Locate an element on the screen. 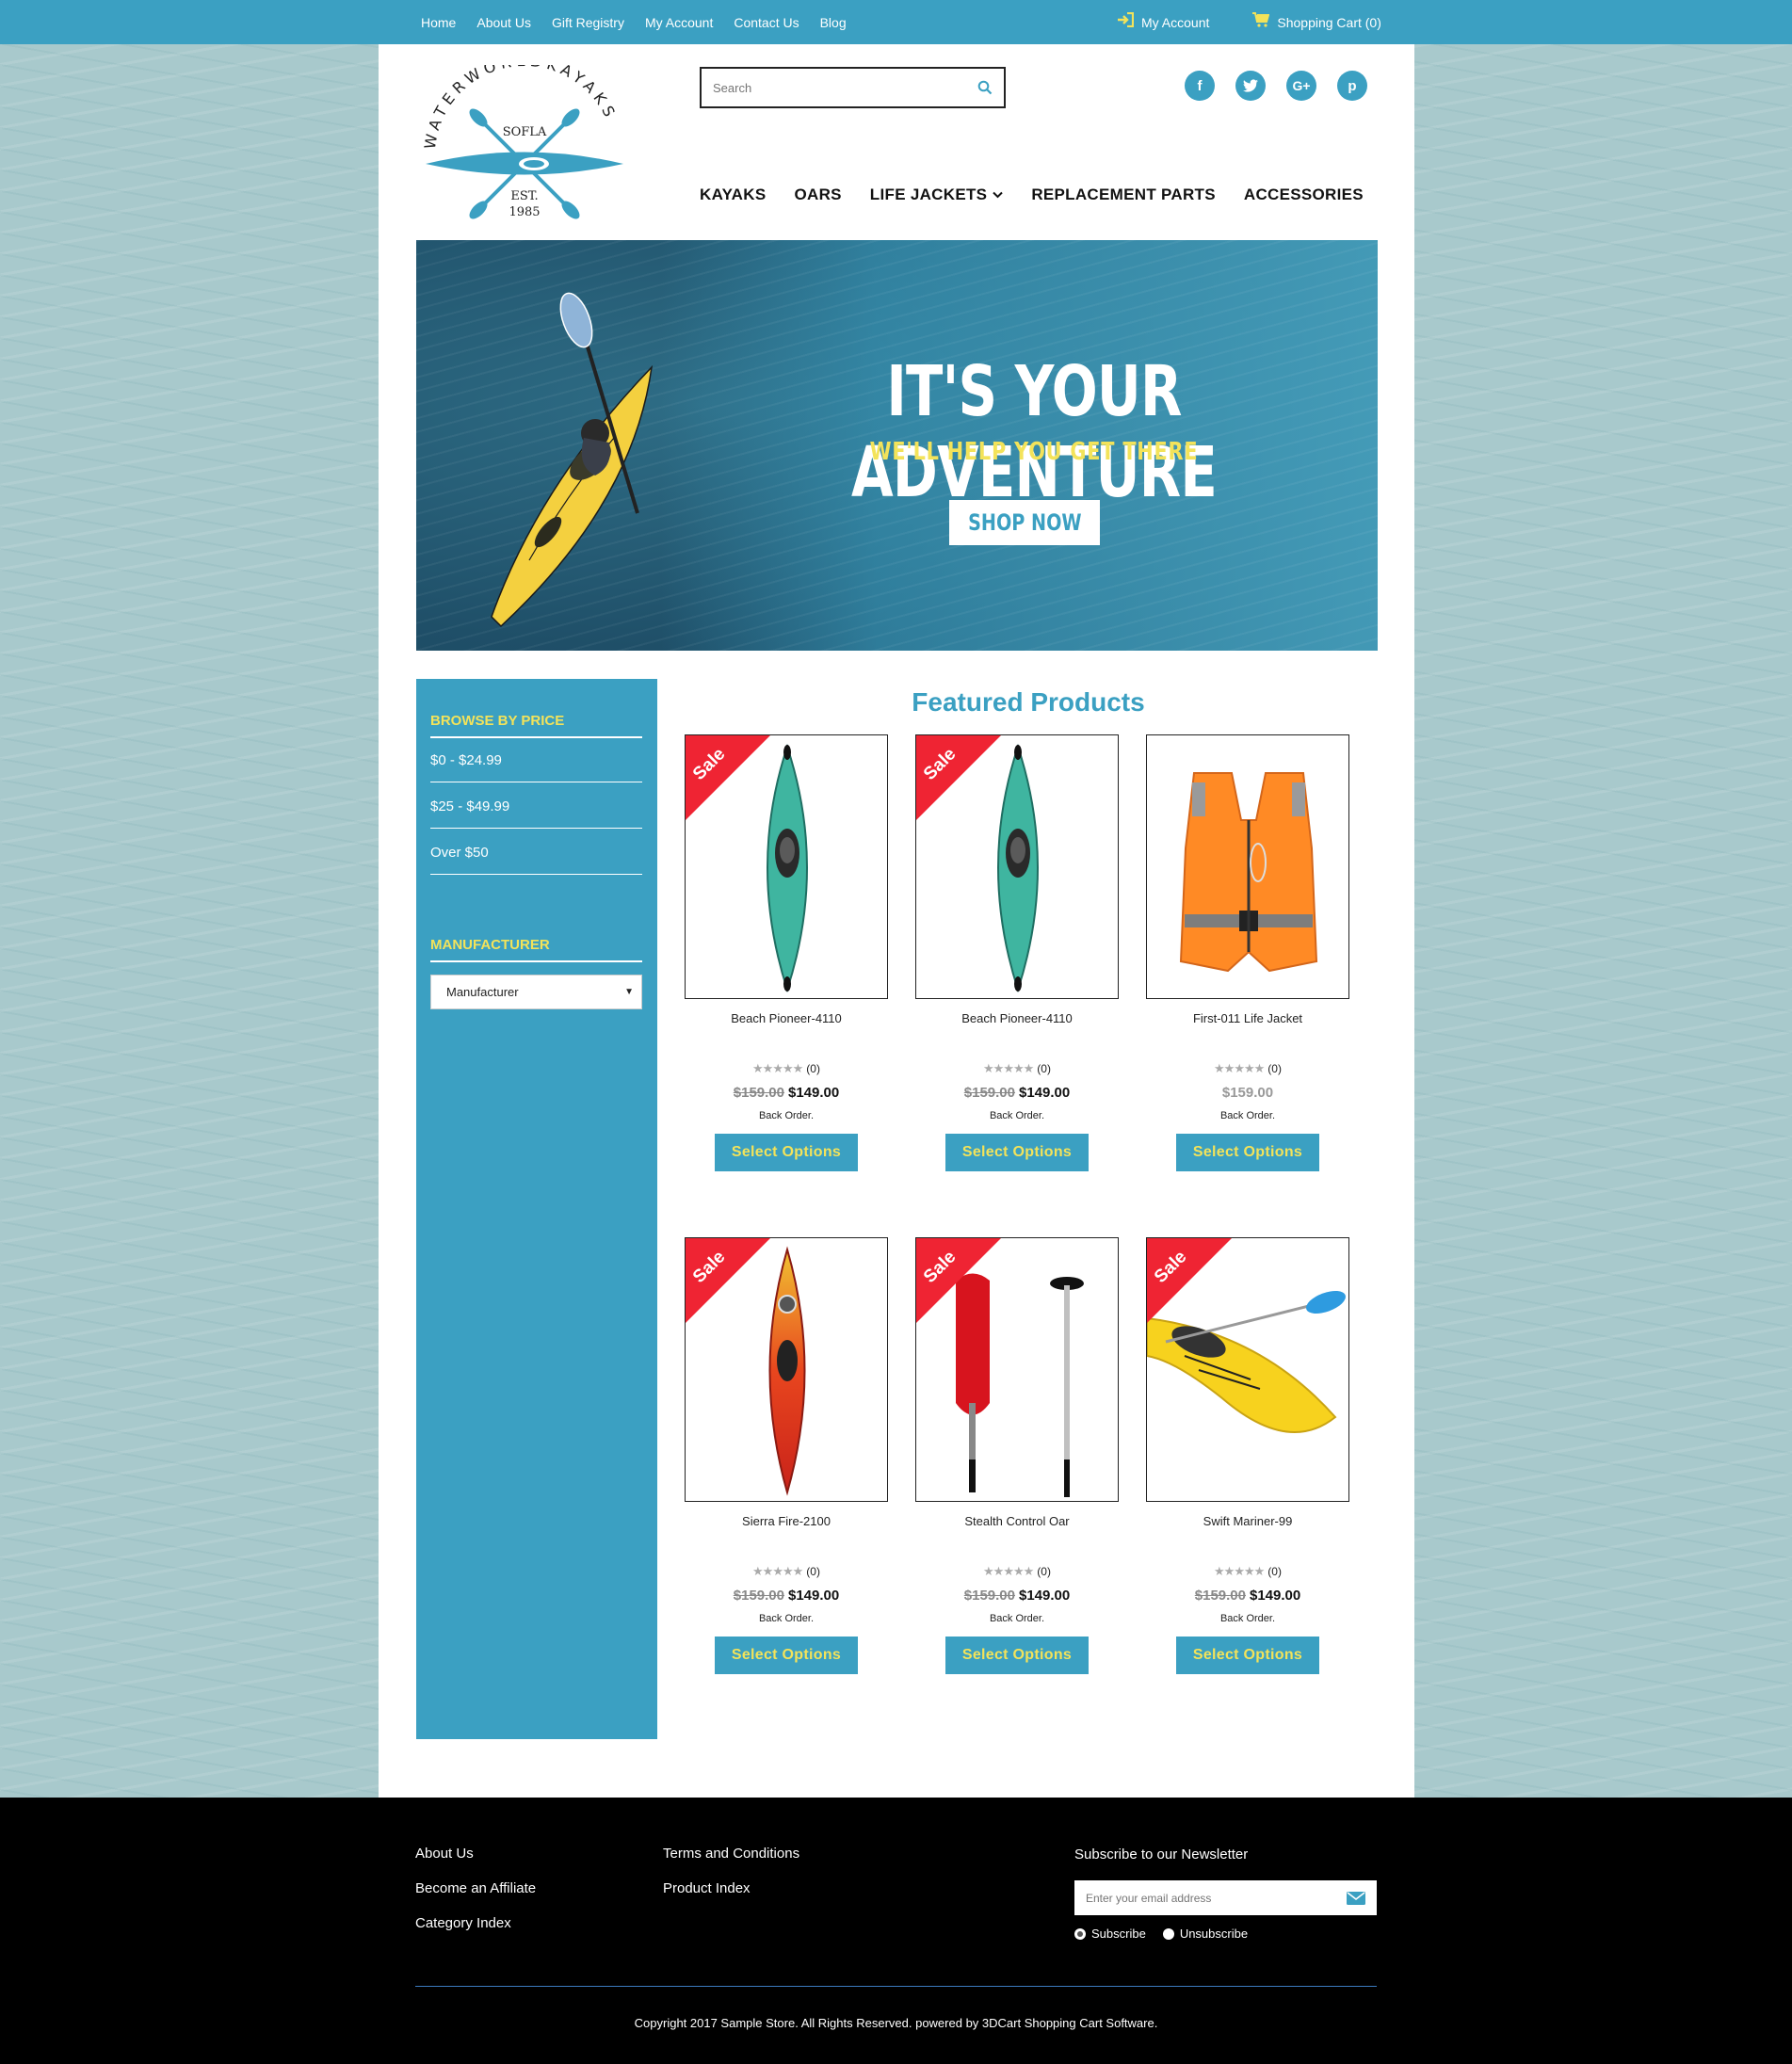  sign-in-icon is located at coordinates (1126, 21).